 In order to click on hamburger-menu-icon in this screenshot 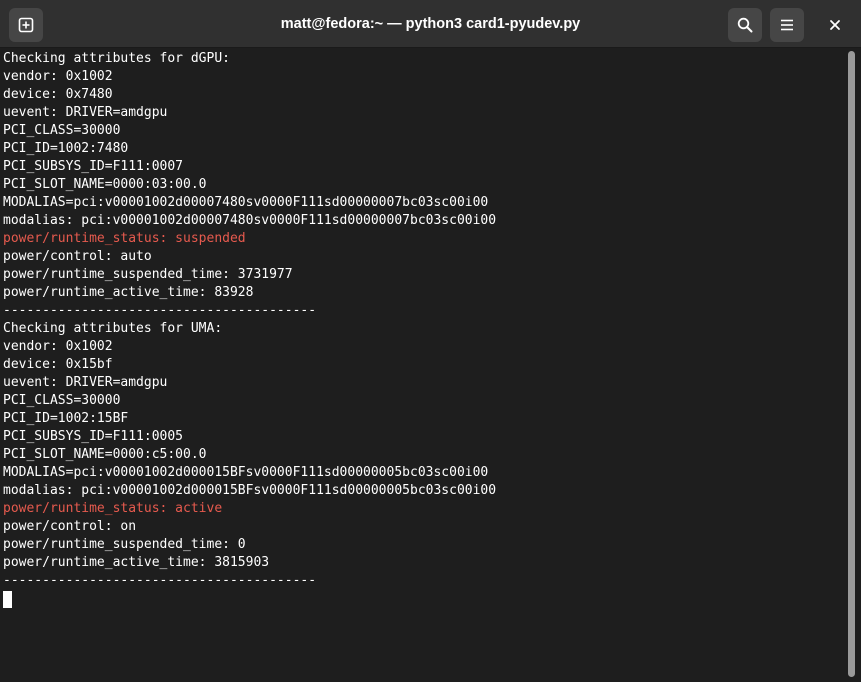, I will do `click(787, 25)`.